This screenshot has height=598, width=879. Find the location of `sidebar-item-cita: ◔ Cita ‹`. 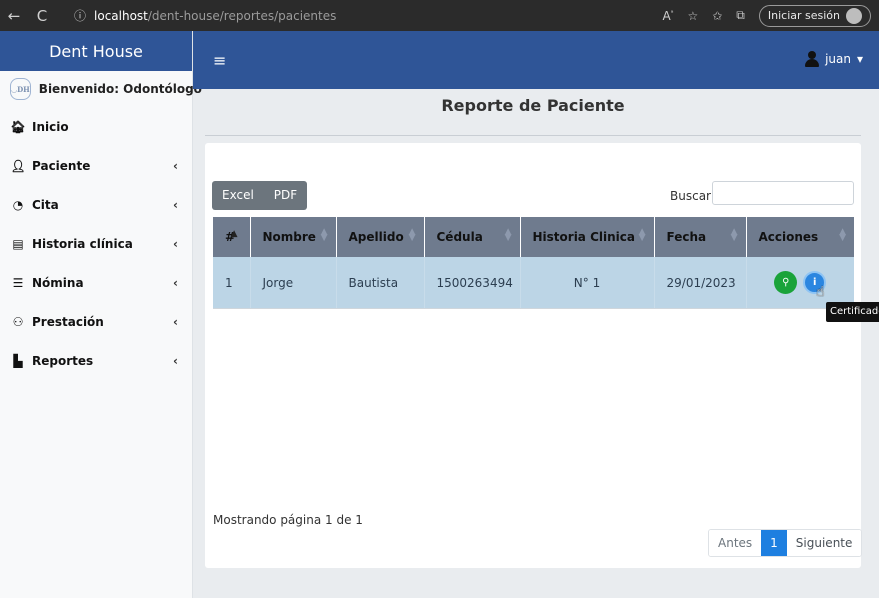

sidebar-item-cita: ◔ Cita ‹ is located at coordinates (96, 204).